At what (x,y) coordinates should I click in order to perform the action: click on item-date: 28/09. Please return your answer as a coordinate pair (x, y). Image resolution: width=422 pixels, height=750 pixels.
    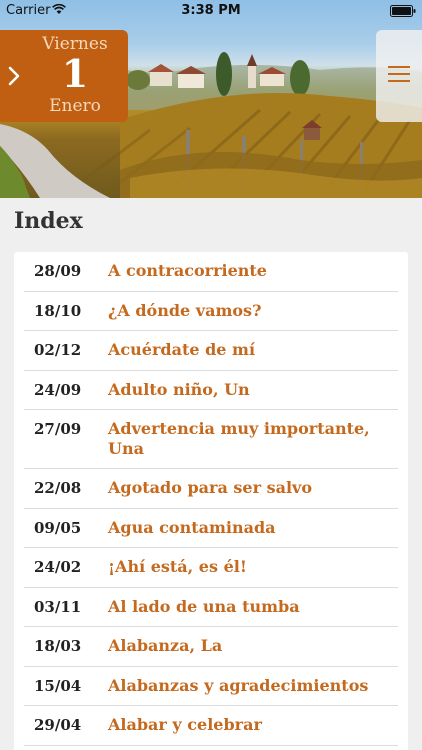
    Looking at the image, I should click on (58, 271).